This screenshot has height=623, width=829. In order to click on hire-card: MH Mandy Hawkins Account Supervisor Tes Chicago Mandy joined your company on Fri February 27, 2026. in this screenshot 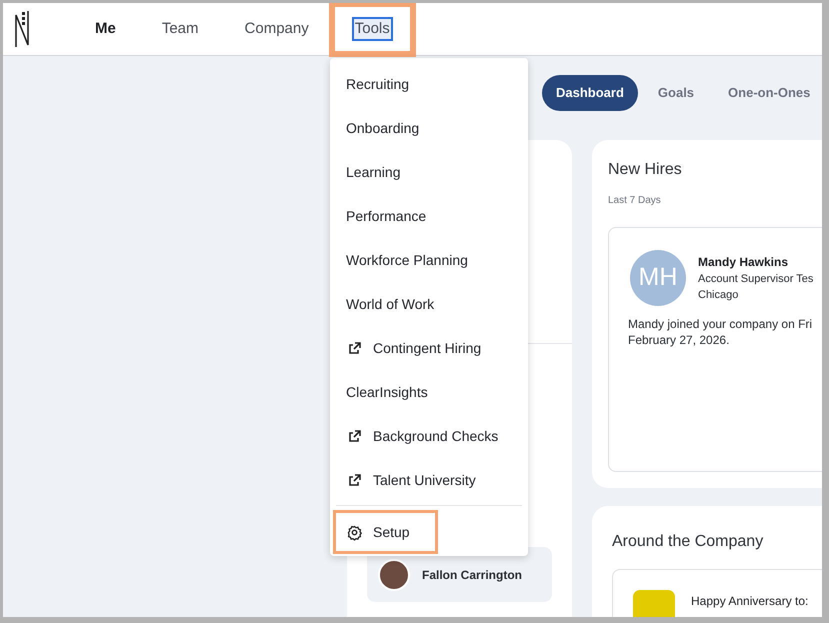, I will do `click(715, 349)`.